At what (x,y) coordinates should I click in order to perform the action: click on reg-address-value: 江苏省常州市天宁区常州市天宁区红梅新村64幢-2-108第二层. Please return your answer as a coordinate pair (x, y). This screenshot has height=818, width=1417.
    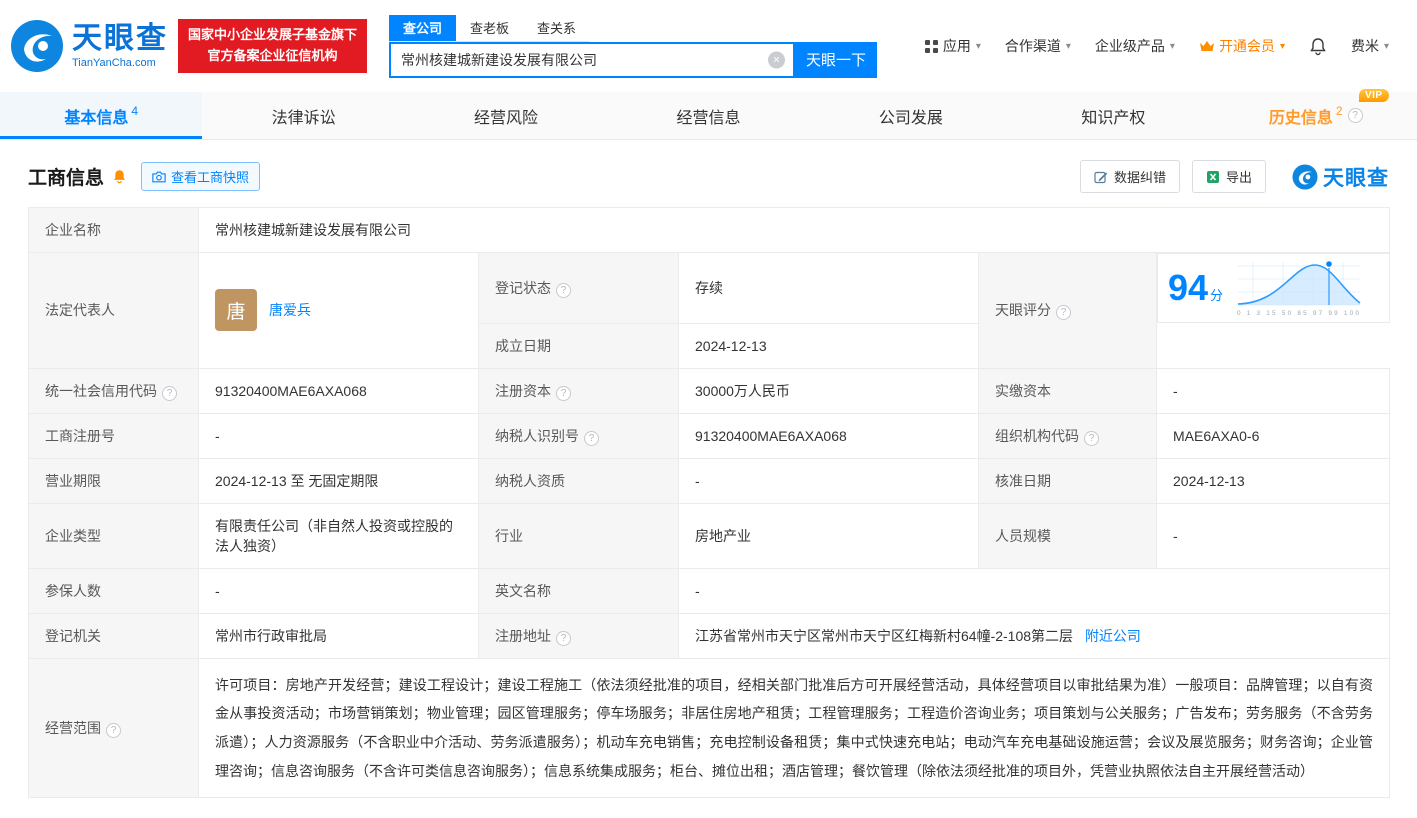
    Looking at the image, I should click on (884, 635).